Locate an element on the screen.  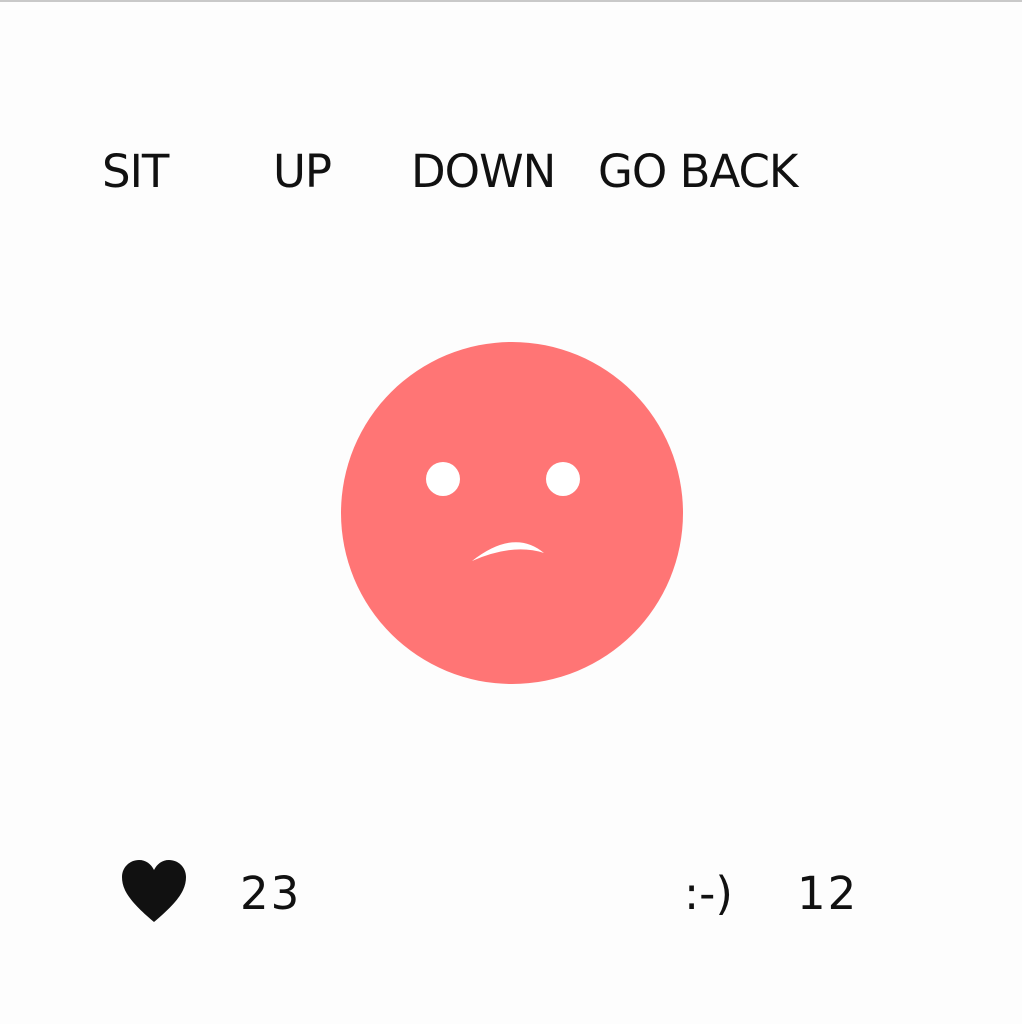
up-command: UP is located at coordinates (302, 172).